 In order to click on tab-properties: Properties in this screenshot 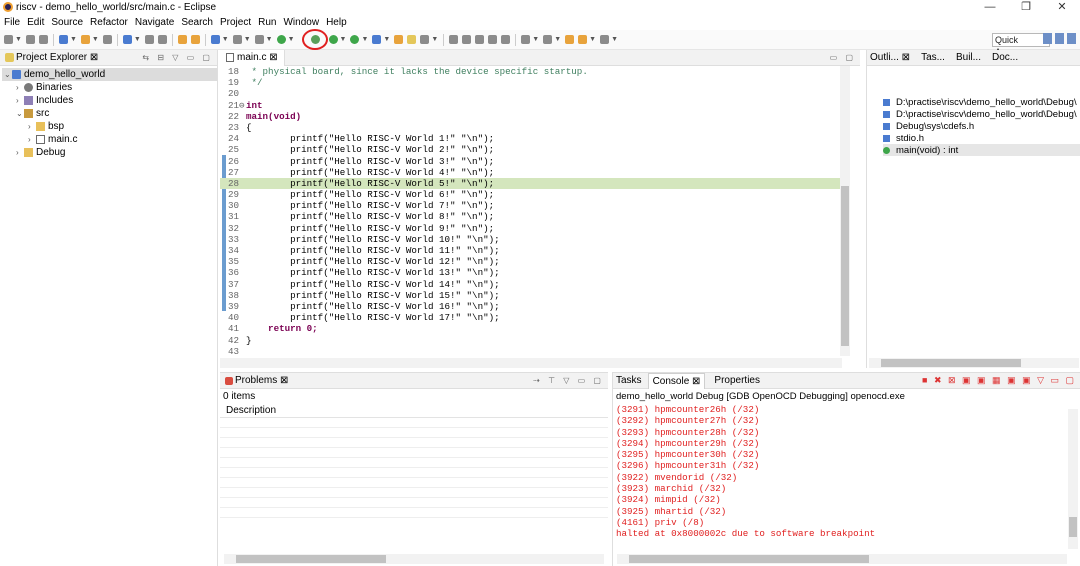, I will do `click(735, 380)`.